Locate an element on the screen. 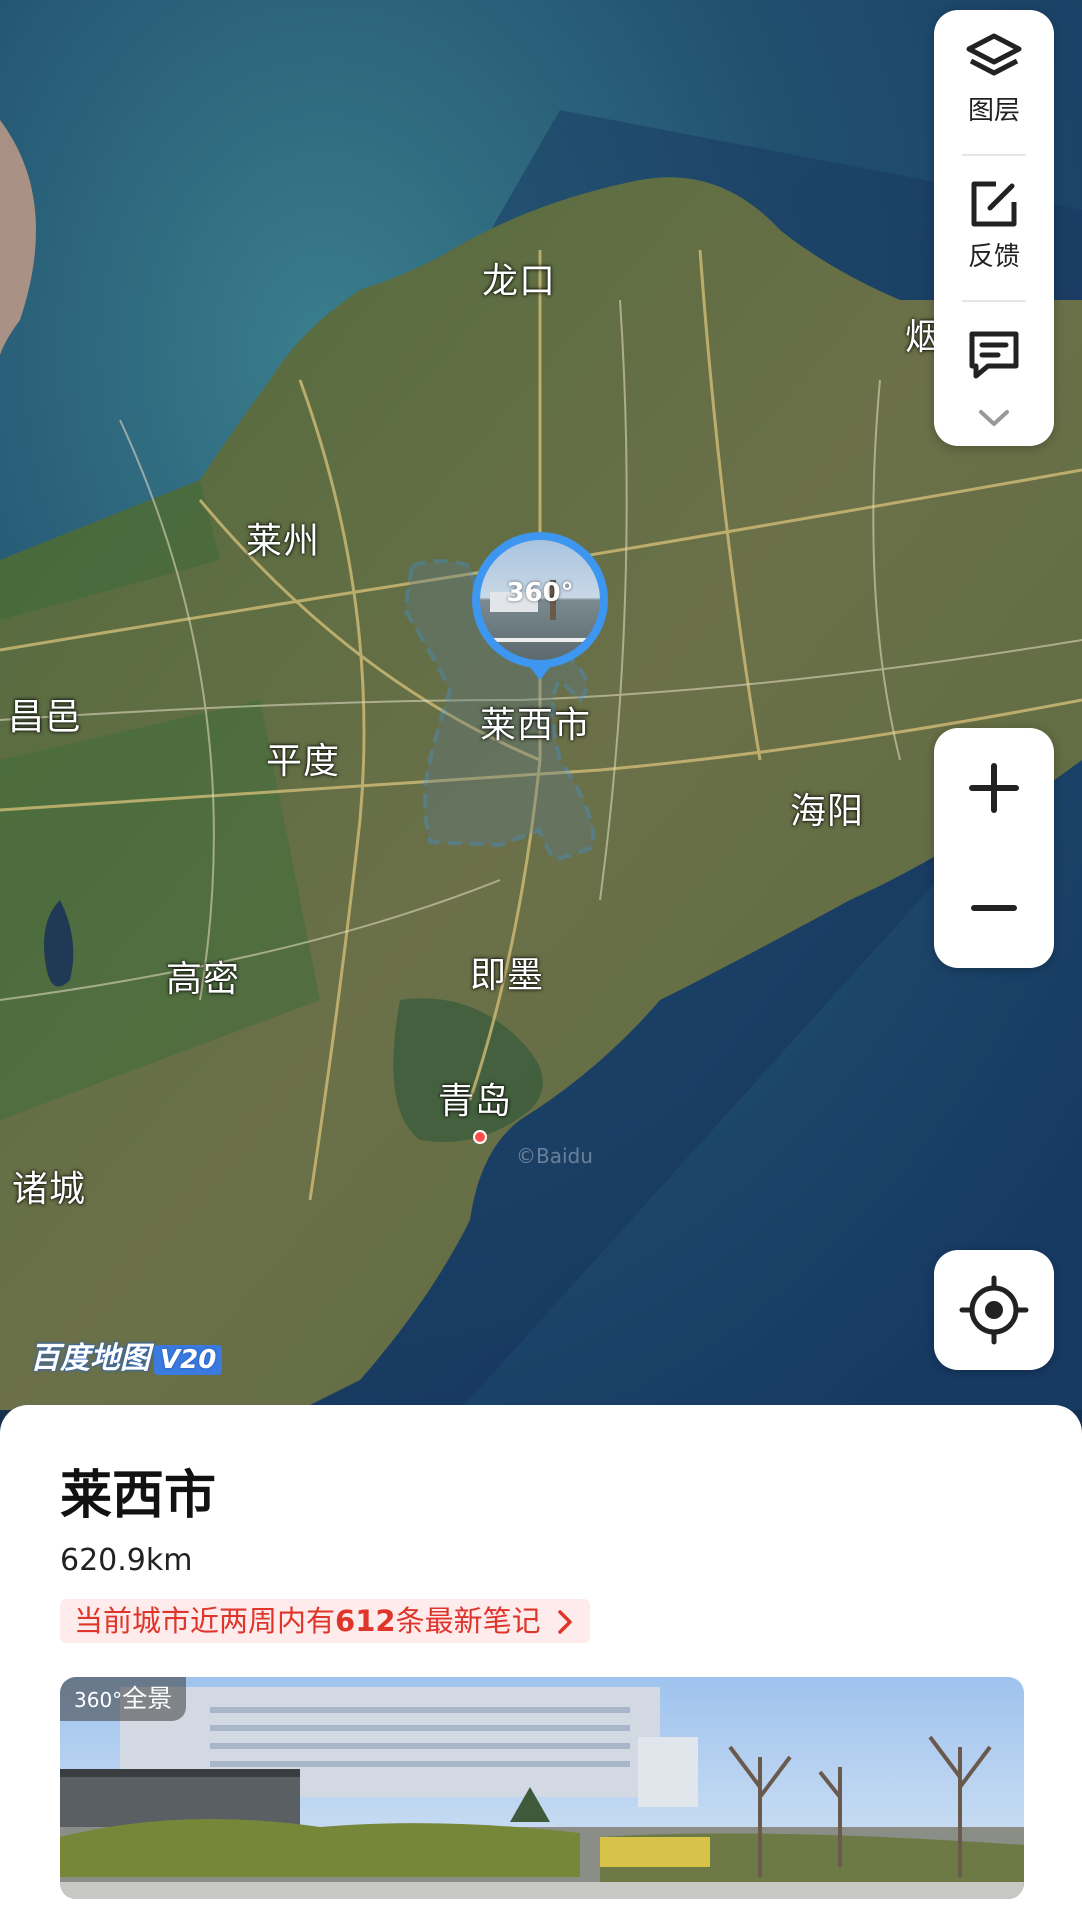 The width and height of the screenshot is (1082, 1923). city-label-haiyang: 海阳 is located at coordinates (827, 808).